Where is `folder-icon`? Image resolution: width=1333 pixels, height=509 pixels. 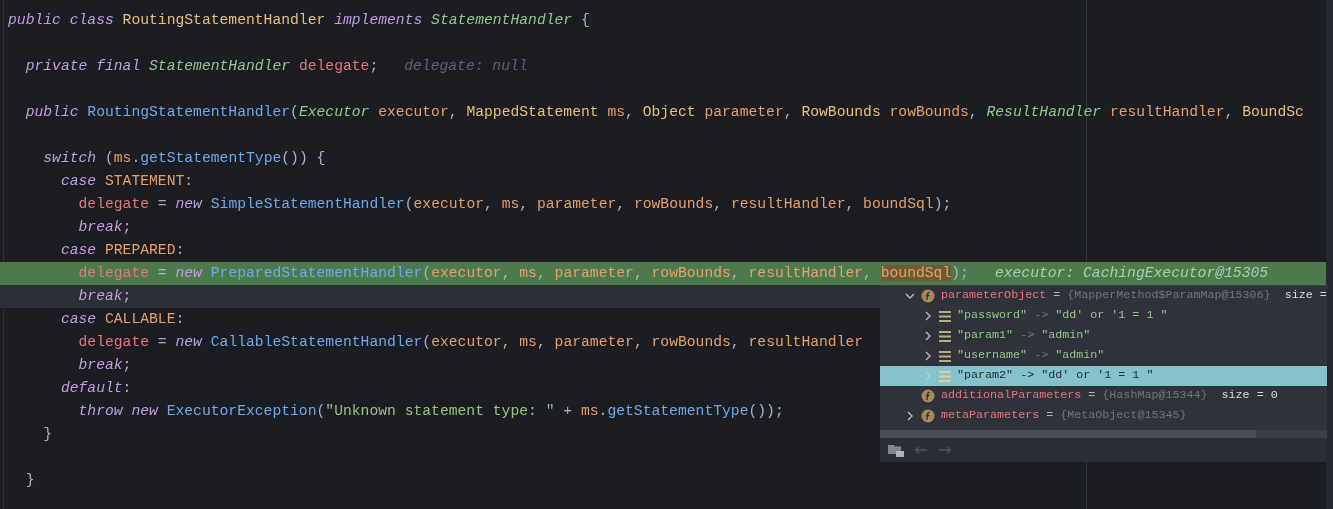 folder-icon is located at coordinates (896, 450).